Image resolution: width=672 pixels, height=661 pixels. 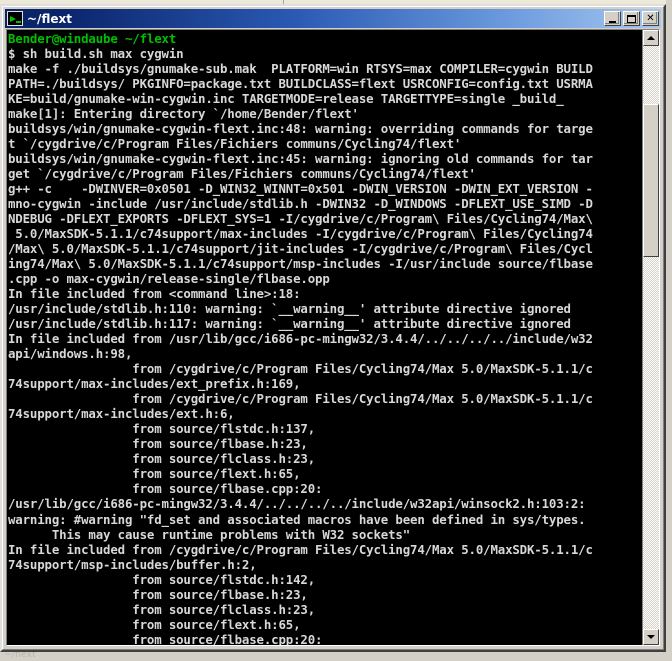 What do you see at coordinates (158, 444) in the screenshot?
I see `terminal-line-26: from source/flbase.h:23,` at bounding box center [158, 444].